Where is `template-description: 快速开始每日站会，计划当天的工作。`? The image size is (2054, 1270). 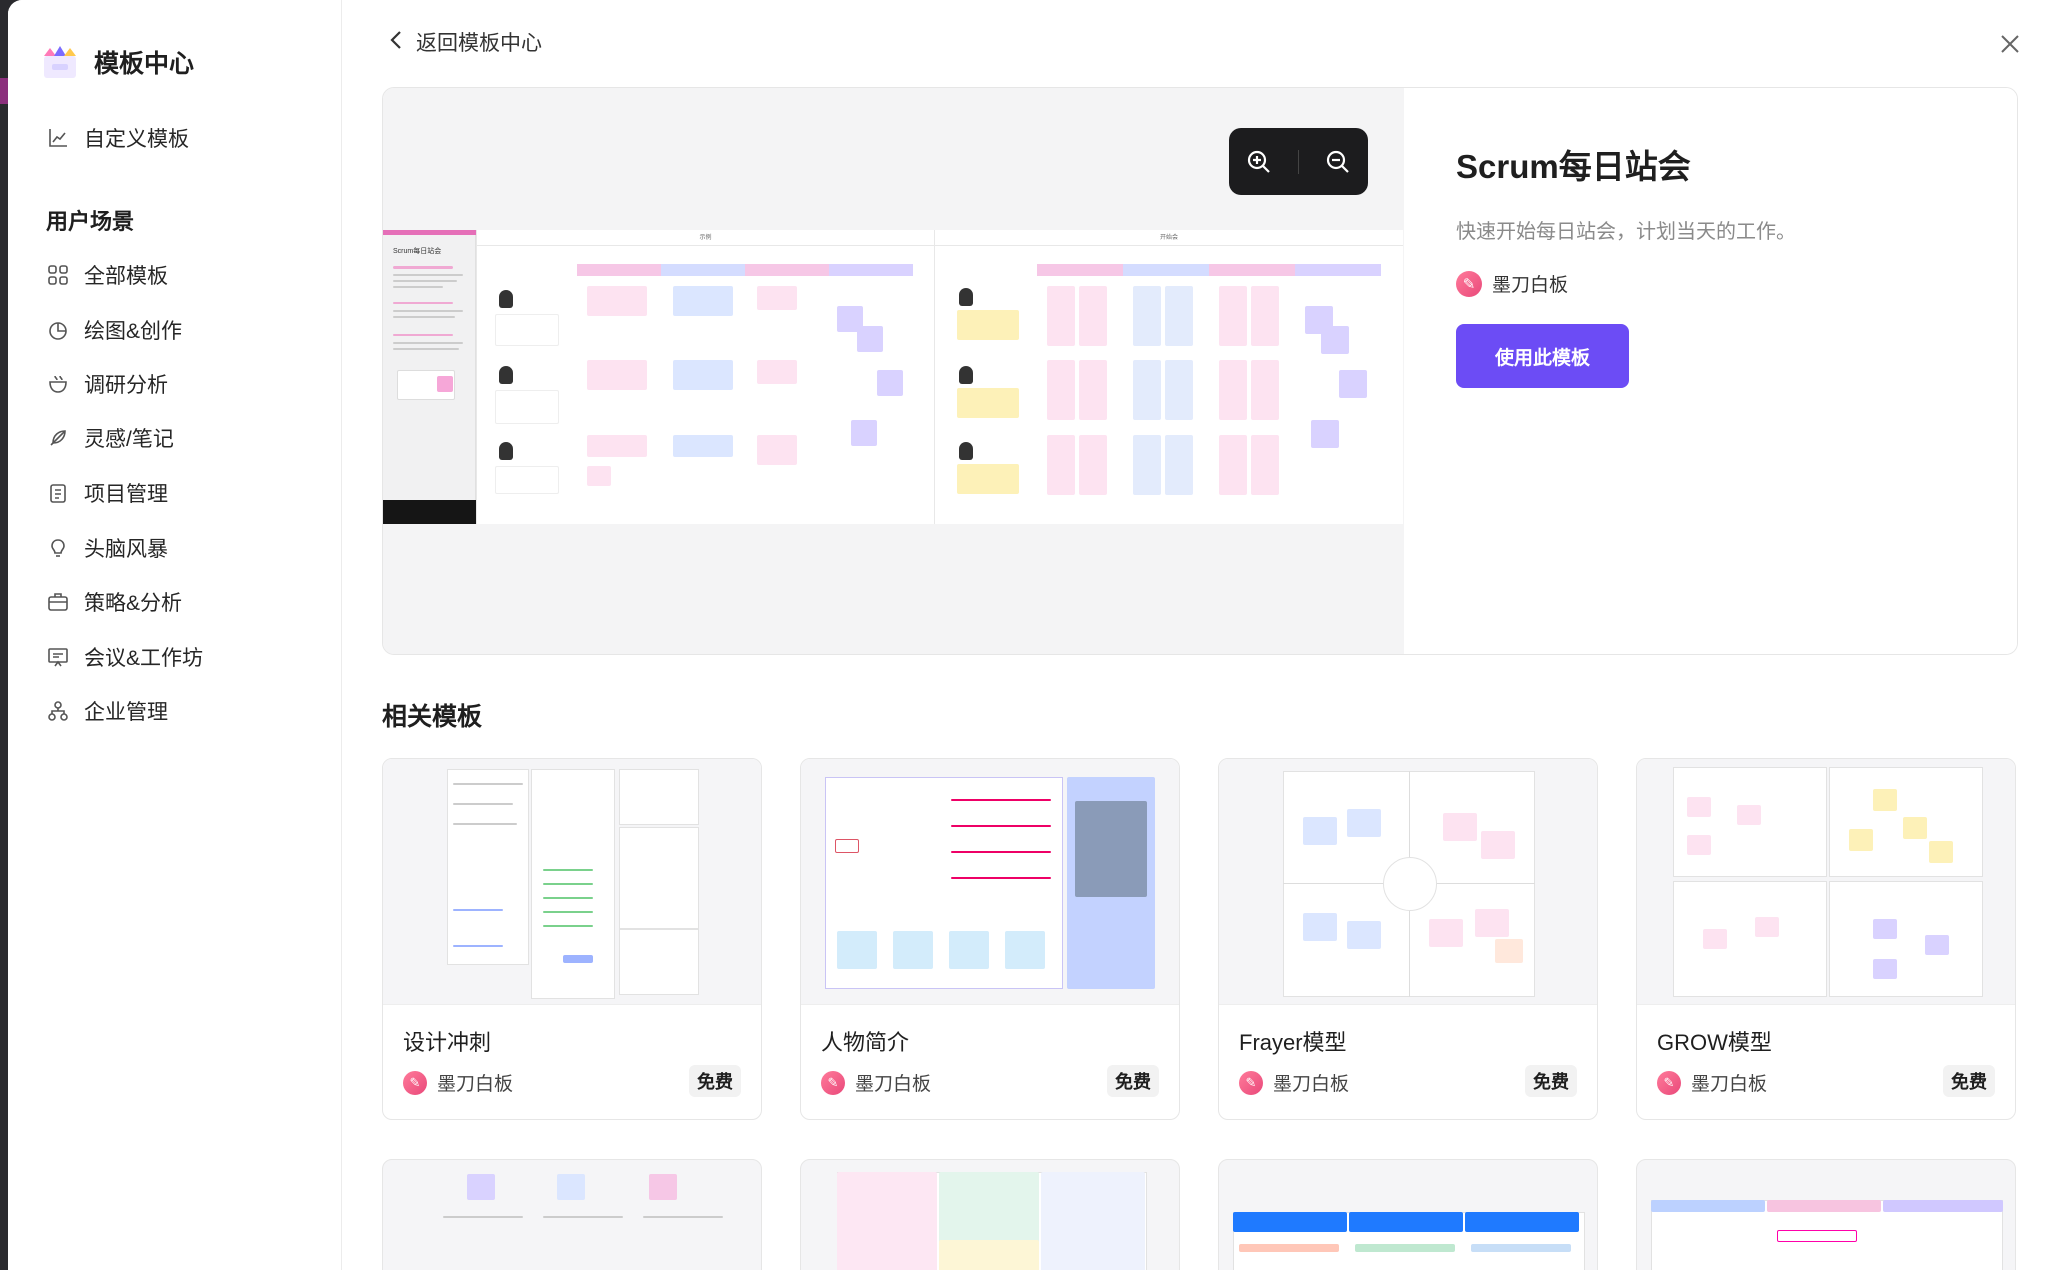 template-description: 快速开始每日站会，计划当天的工作。 is located at coordinates (1626, 232).